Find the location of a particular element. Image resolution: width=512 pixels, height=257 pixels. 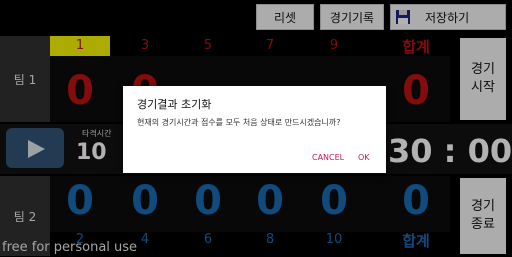

dialog-ok-button: OK is located at coordinates (364, 157).